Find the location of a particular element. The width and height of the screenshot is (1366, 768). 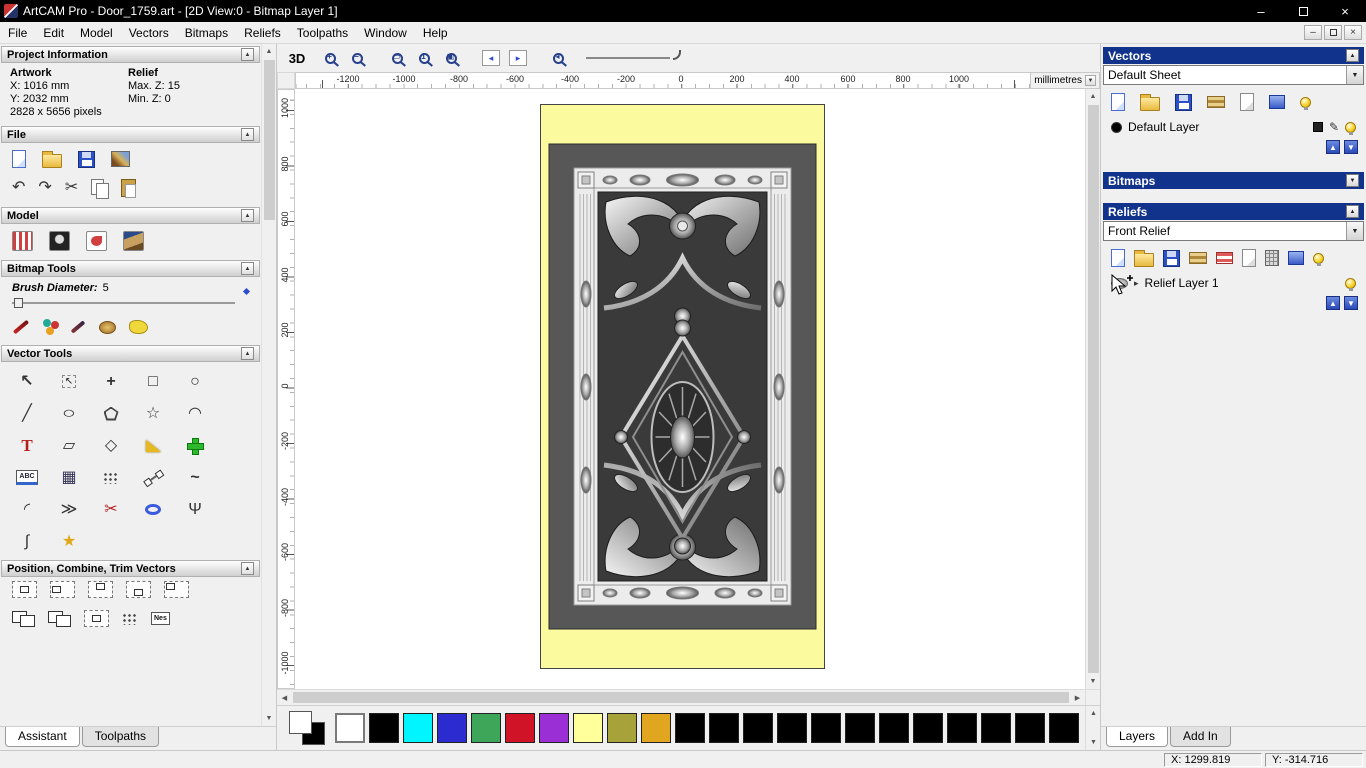

menu-reliefs: Reliefs is located at coordinates (262, 33).